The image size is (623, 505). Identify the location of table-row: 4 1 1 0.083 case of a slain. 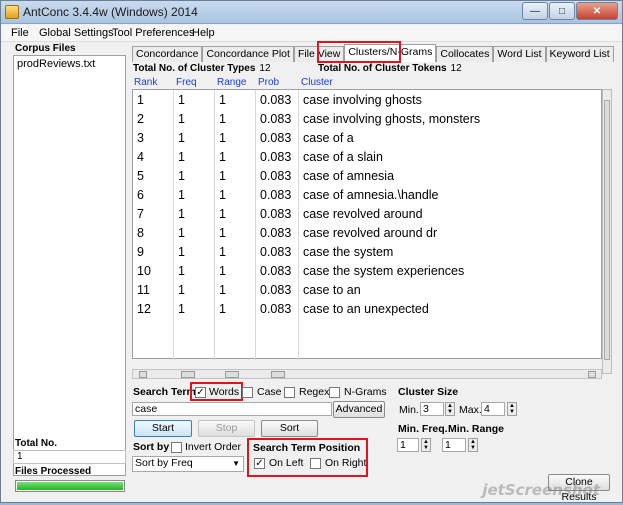
(368, 159).